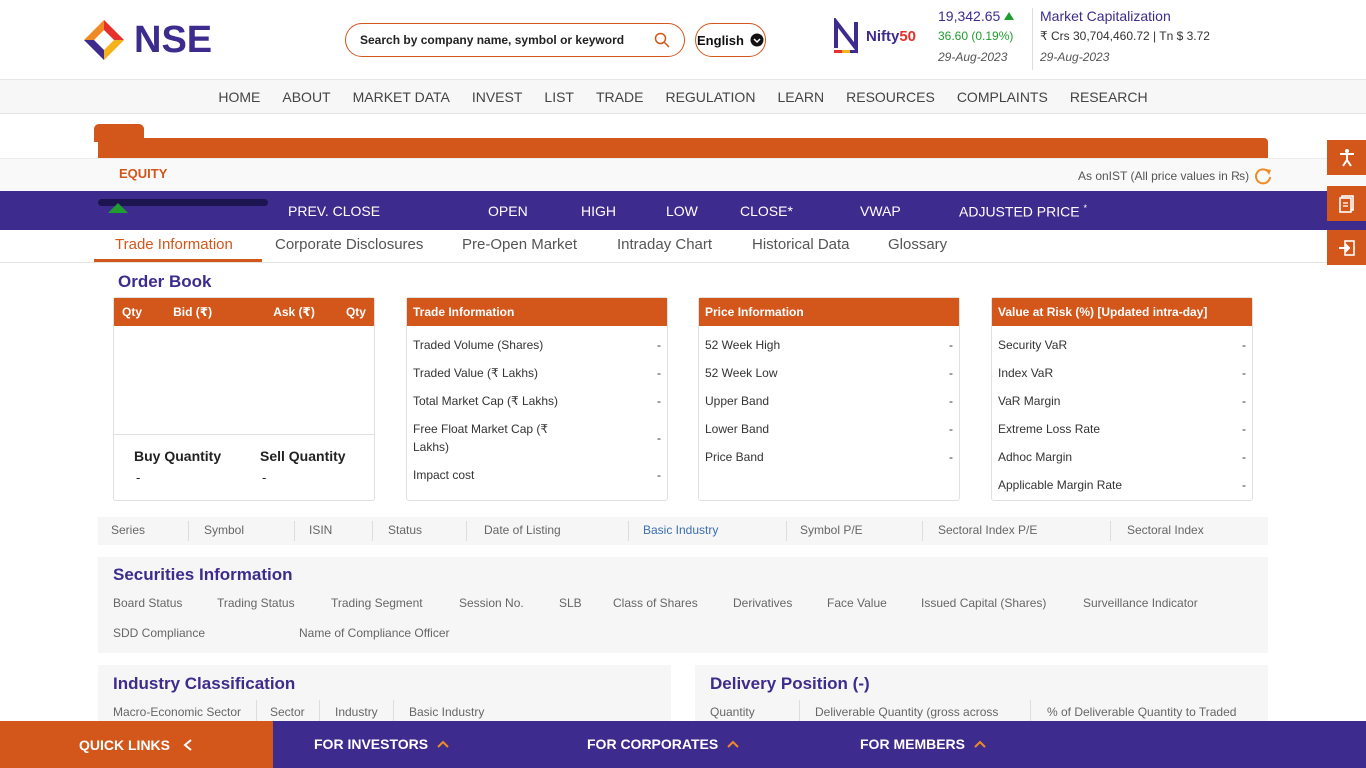  I want to click on var-row: VaR Margin -, so click(1122, 401).